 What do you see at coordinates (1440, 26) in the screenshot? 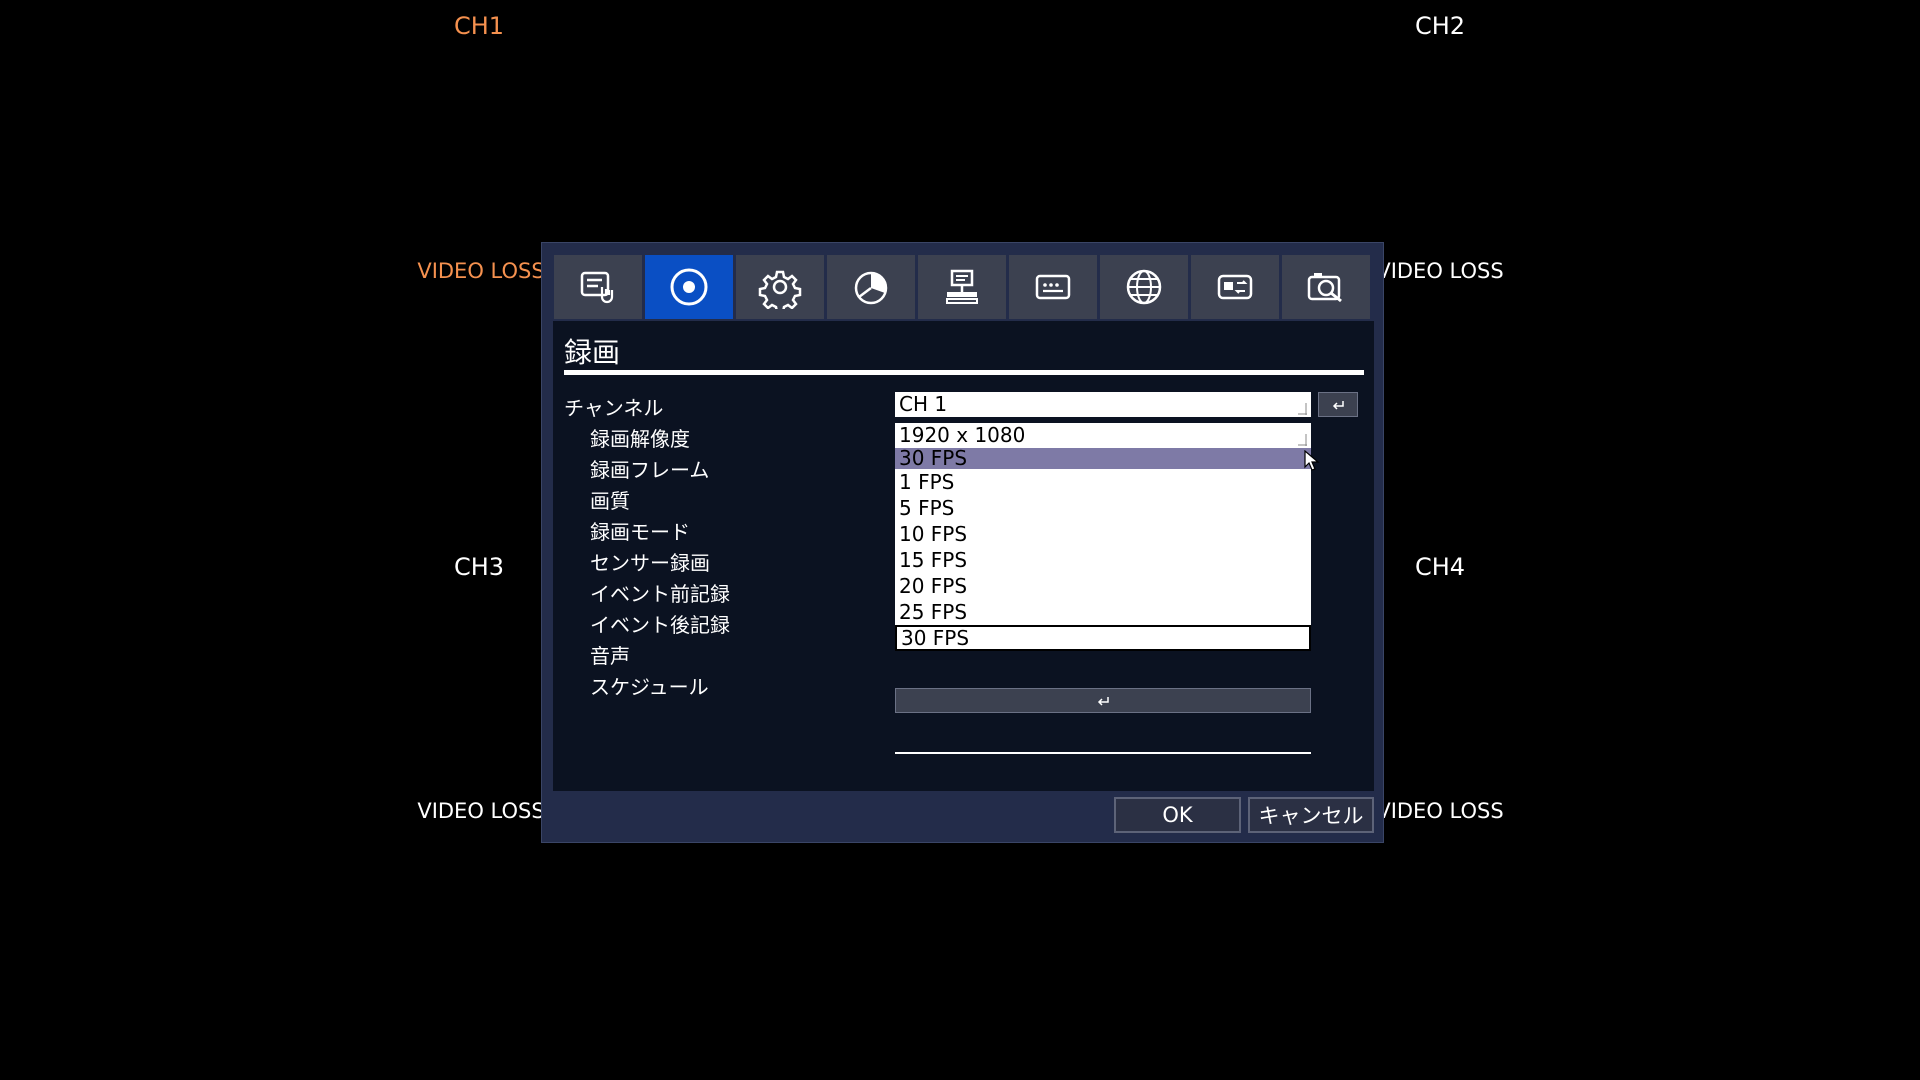
I see `channel-label-ch2: CH2` at bounding box center [1440, 26].